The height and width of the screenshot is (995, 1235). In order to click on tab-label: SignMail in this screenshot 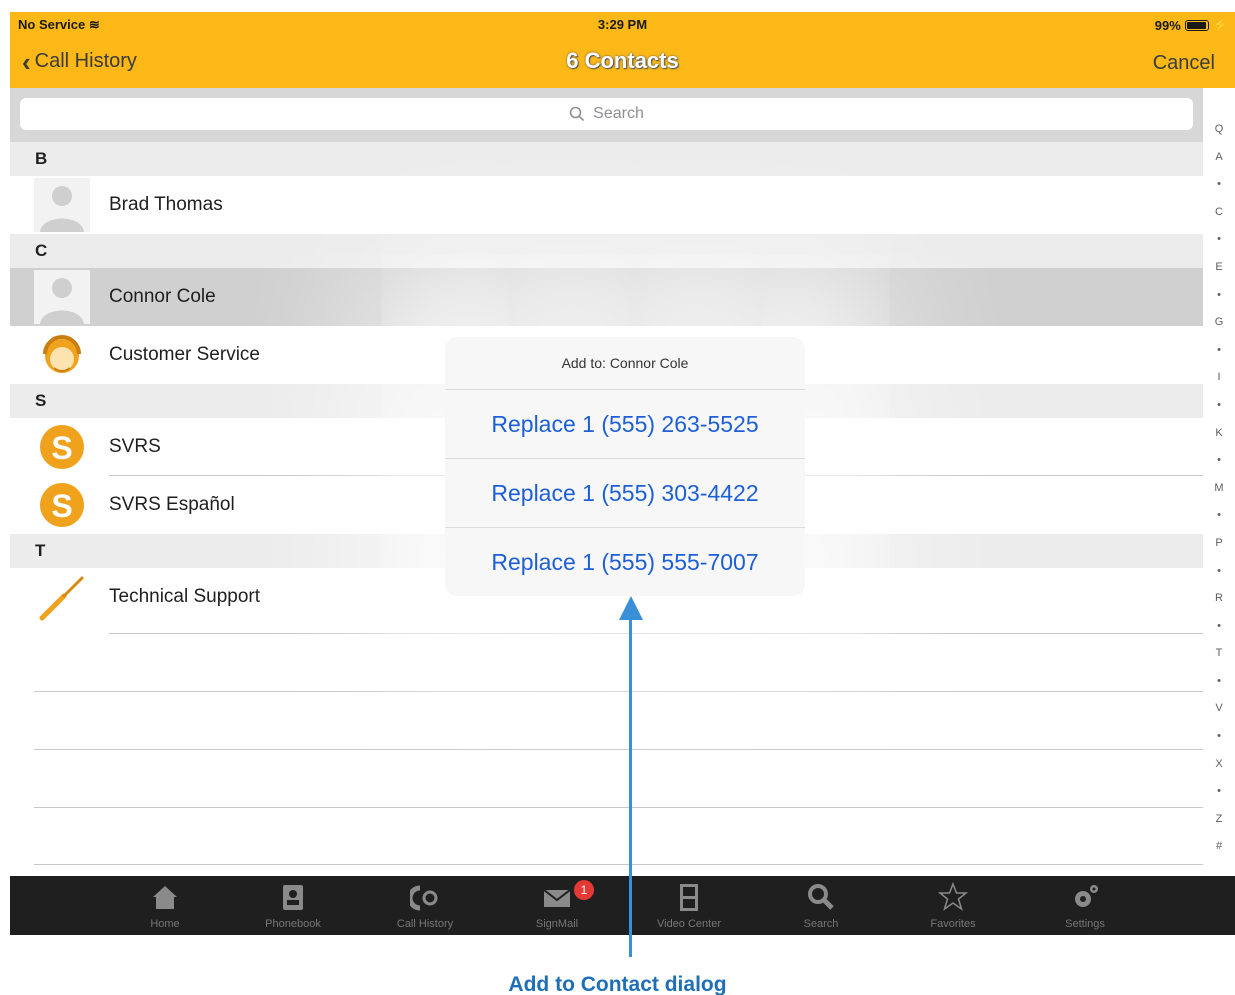, I will do `click(557, 924)`.